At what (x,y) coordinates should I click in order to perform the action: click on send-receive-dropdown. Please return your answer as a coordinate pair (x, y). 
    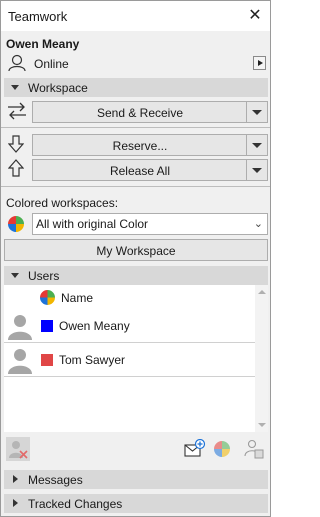
    Looking at the image, I should click on (256, 112).